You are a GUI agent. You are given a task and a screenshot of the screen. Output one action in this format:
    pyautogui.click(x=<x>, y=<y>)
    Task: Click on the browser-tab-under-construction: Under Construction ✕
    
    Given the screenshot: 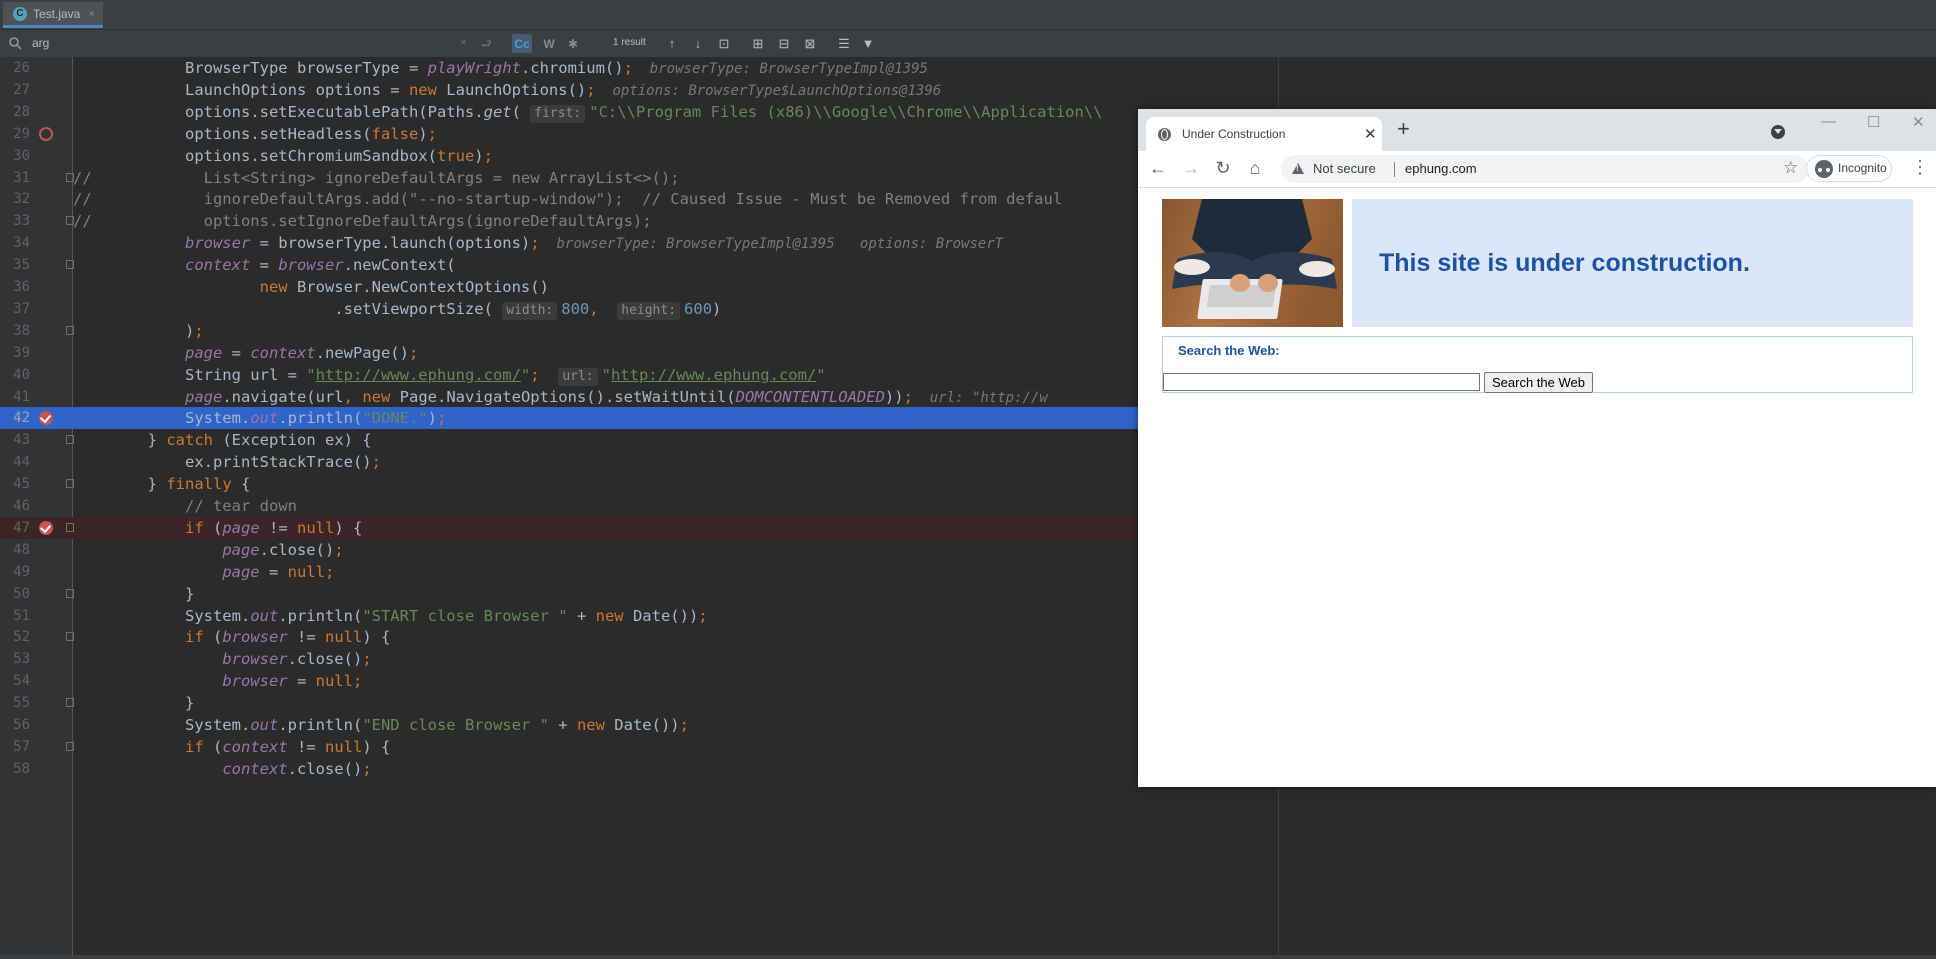 What is the action you would take?
    pyautogui.click(x=1264, y=134)
    